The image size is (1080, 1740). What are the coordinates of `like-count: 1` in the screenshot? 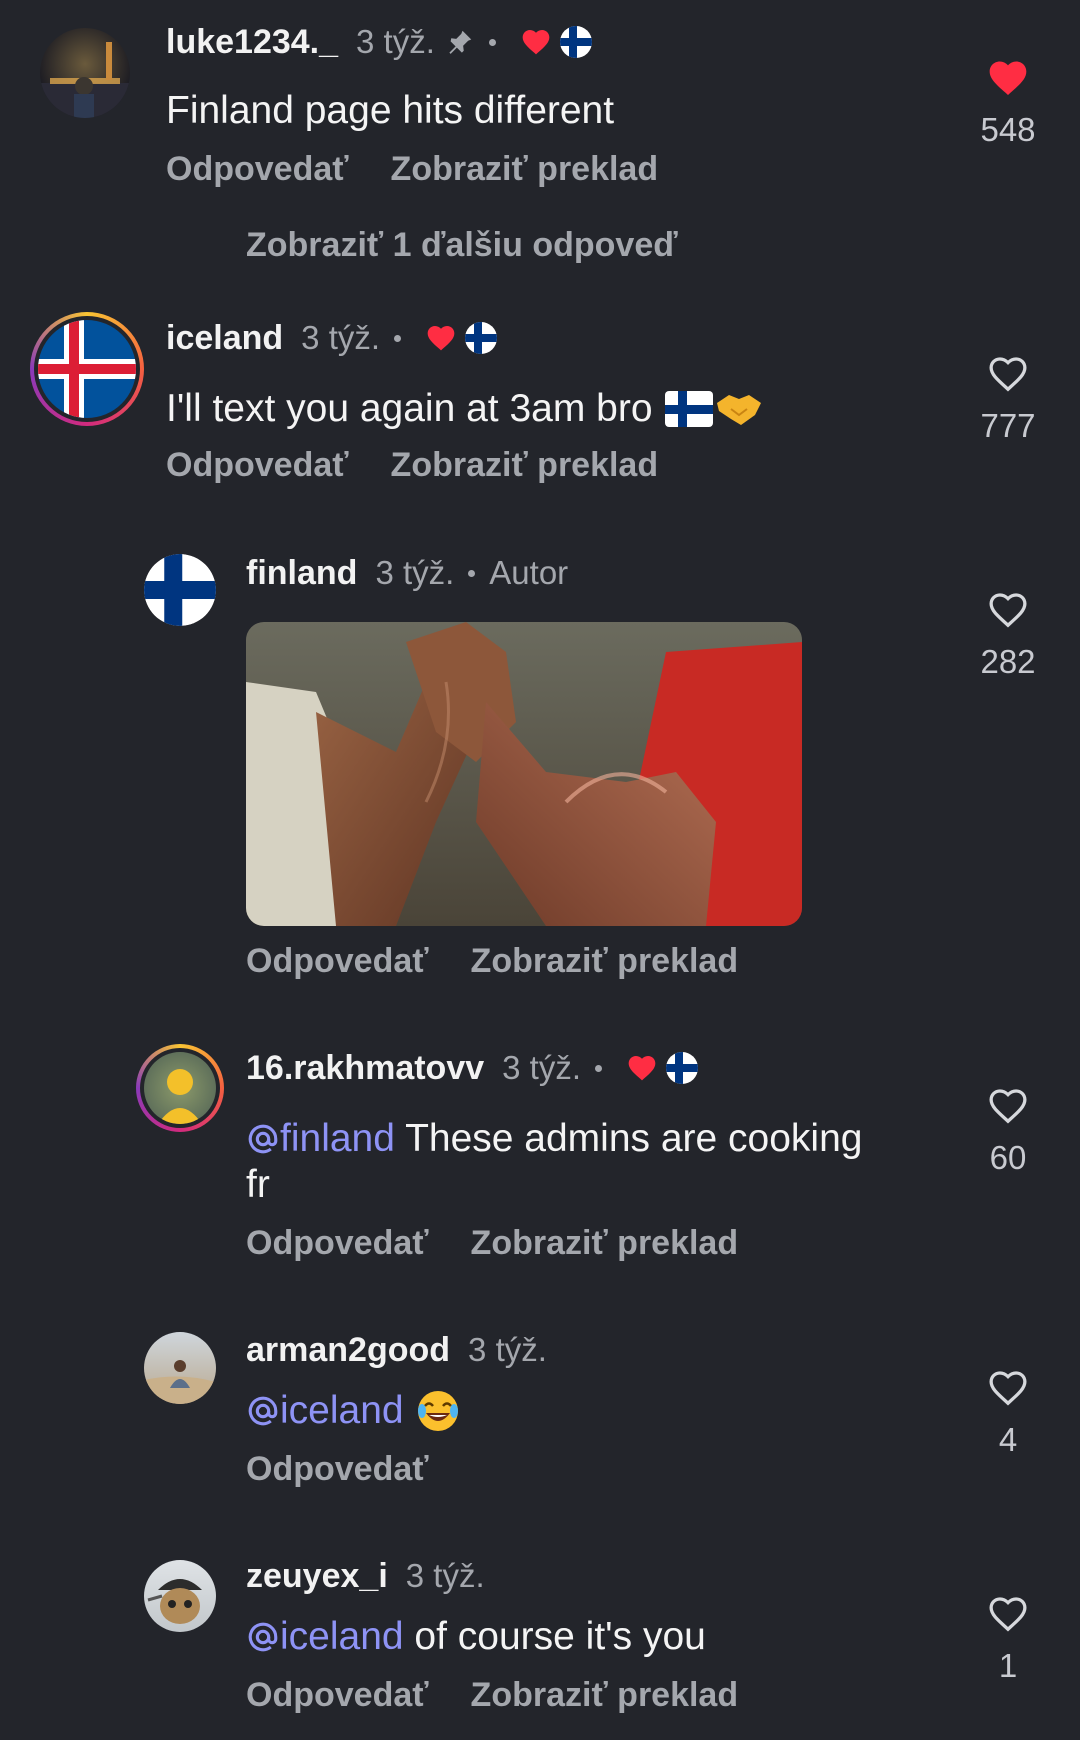 It's located at (1008, 1665).